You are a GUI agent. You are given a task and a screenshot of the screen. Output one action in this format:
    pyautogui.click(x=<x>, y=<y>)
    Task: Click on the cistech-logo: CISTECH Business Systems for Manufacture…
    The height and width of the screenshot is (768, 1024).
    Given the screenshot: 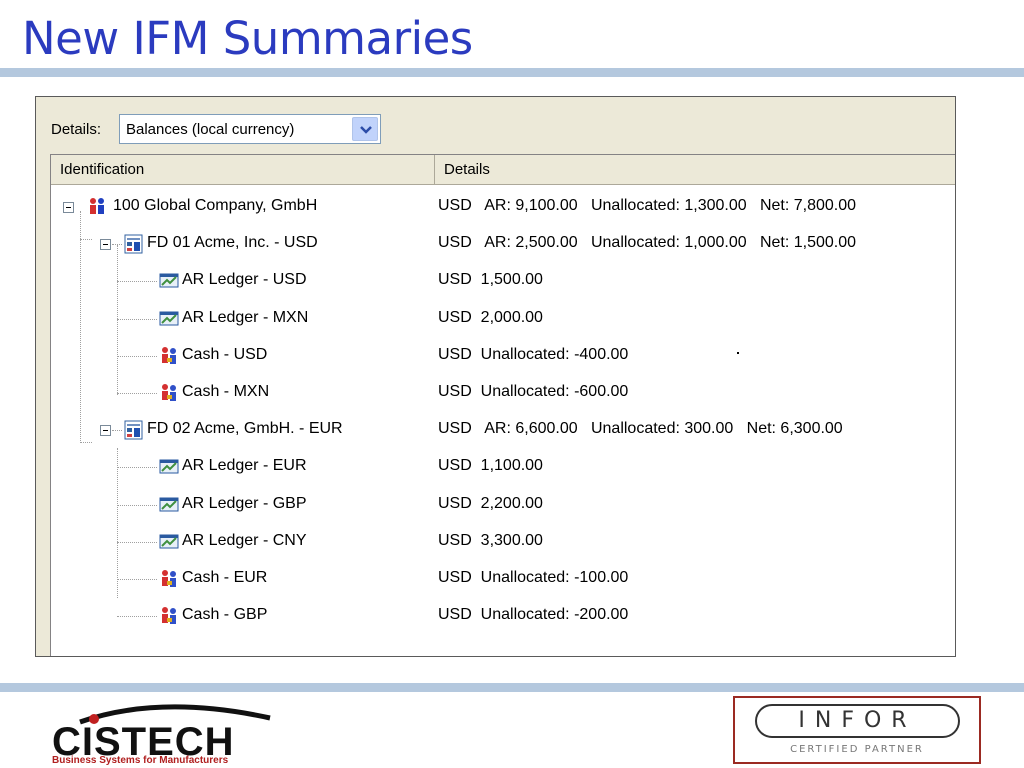 What is the action you would take?
    pyautogui.click(x=166, y=734)
    